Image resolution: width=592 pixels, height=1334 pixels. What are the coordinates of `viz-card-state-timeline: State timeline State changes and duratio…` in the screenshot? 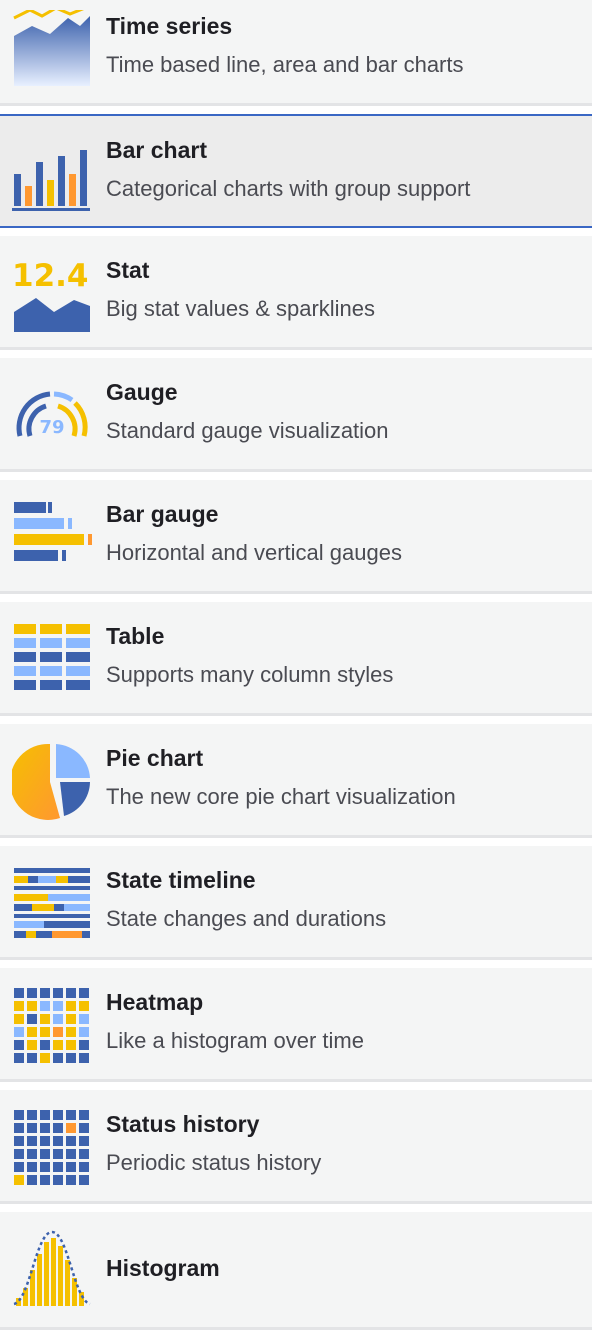 It's located at (296, 903).